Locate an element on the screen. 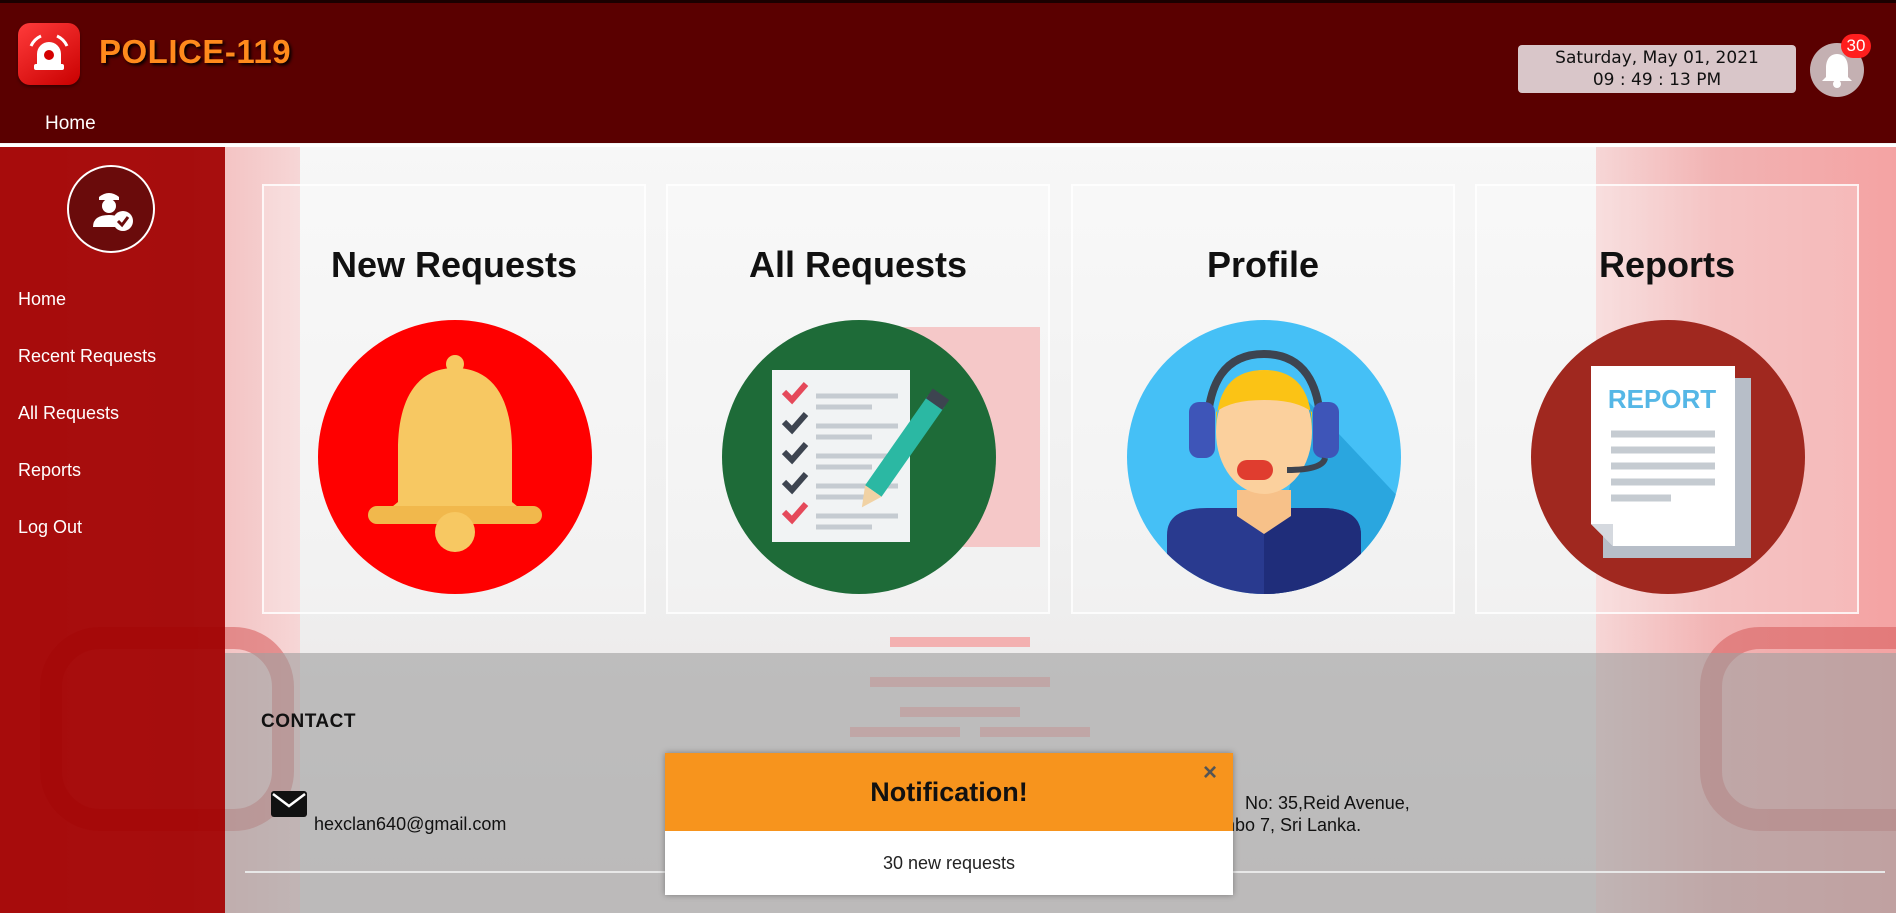 This screenshot has width=1896, height=913. contact-email: hexclan640@gmail.com is located at coordinates (410, 824).